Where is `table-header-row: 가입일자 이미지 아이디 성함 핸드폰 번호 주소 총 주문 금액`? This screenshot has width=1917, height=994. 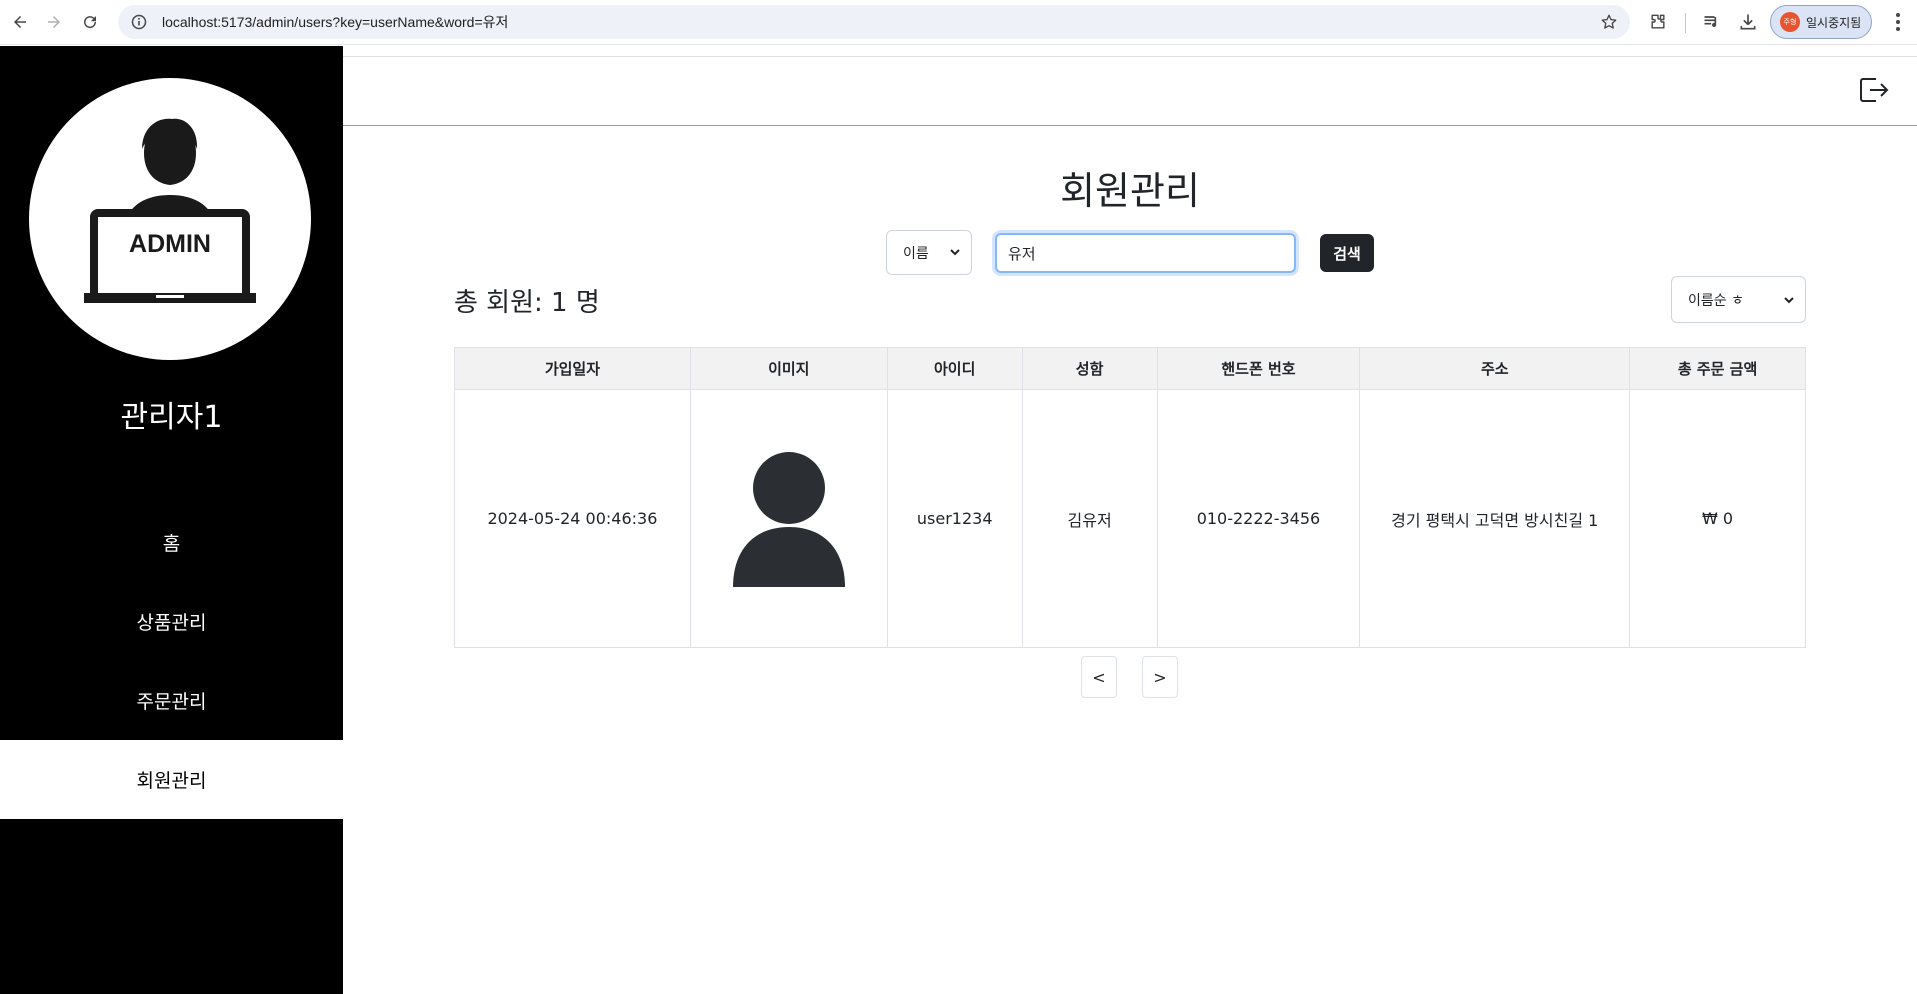
table-header-row: 가입일자 이미지 아이디 성함 핸드폰 번호 주소 총 주문 금액 is located at coordinates (1130, 368).